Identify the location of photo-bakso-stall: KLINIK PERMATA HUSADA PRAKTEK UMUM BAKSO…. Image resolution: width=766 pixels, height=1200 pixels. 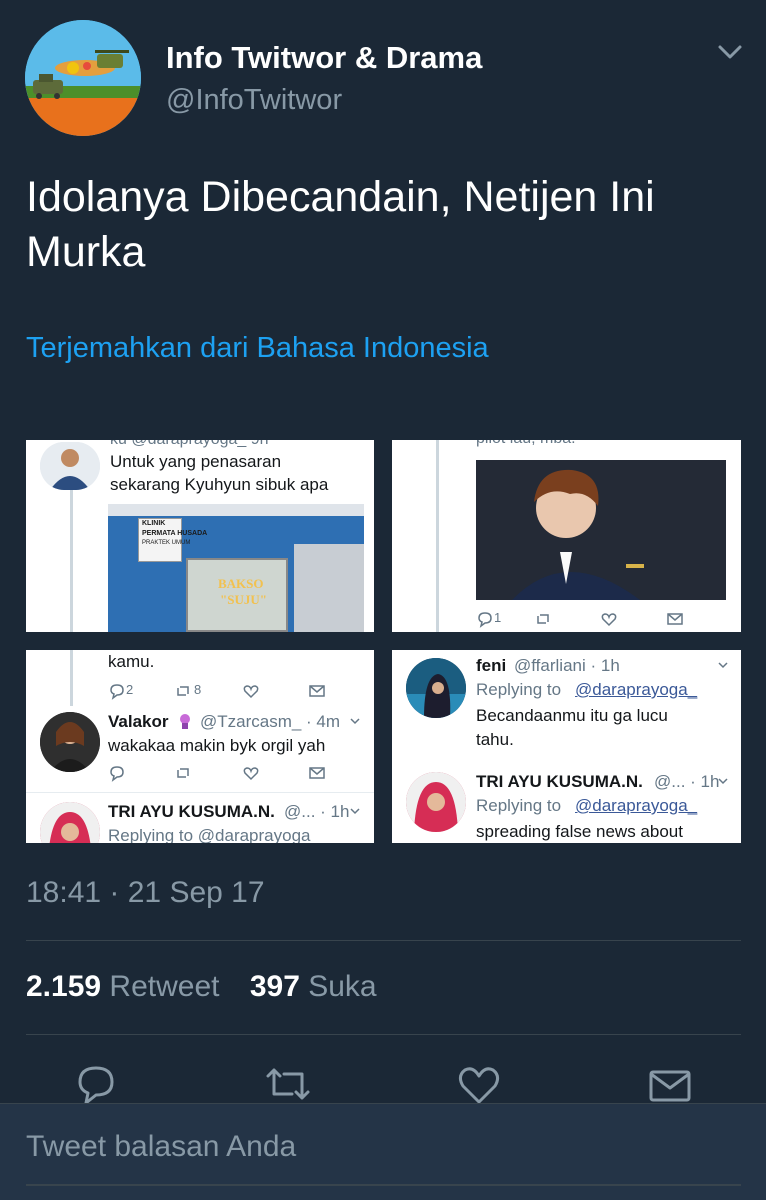
(236, 568).